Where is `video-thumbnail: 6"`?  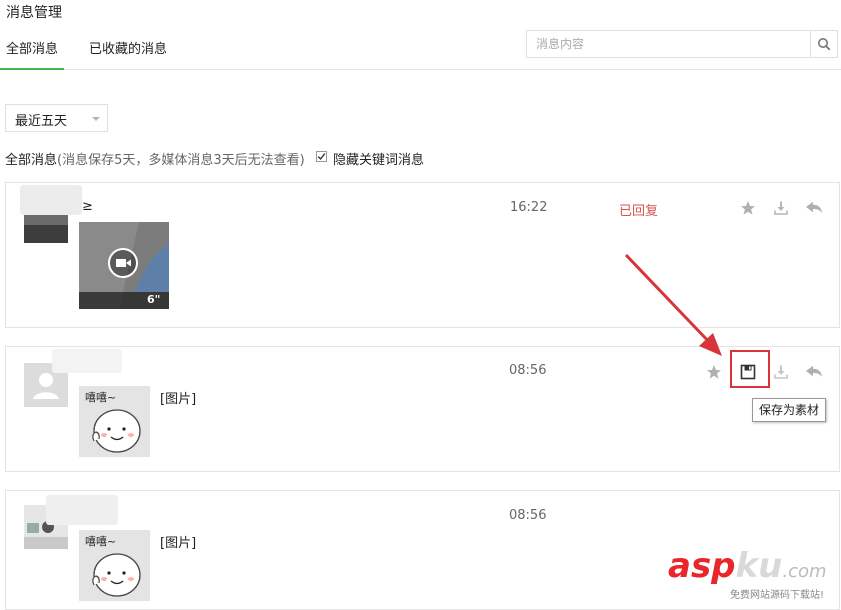
video-thumbnail: 6" is located at coordinates (124, 265).